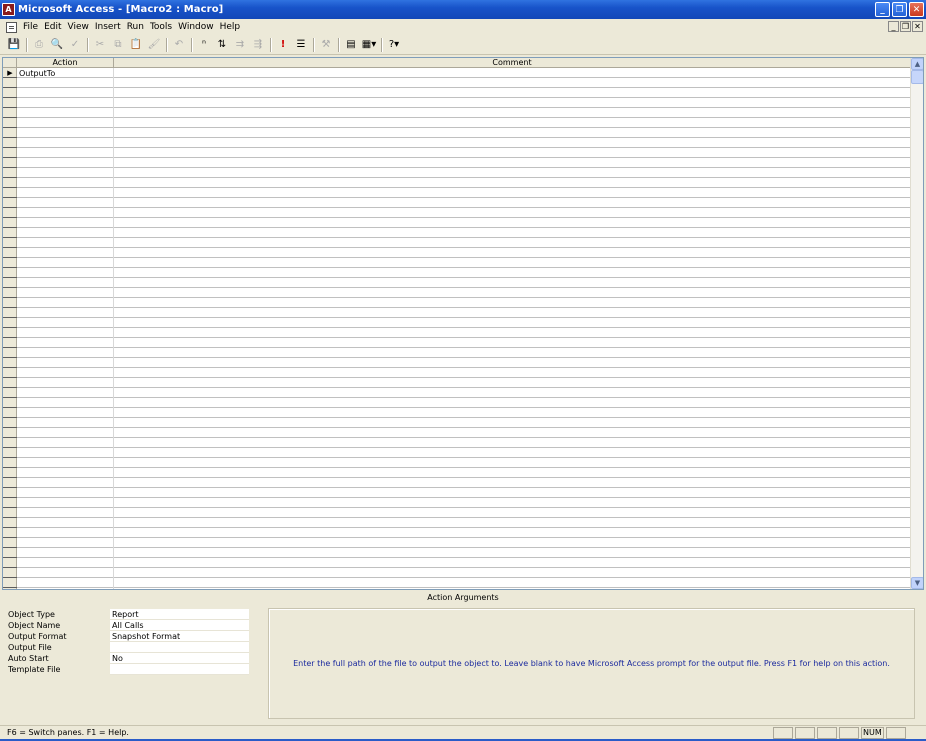 The width and height of the screenshot is (926, 741). Describe the element at coordinates (30, 27) in the screenshot. I see `menu-file: File` at that location.